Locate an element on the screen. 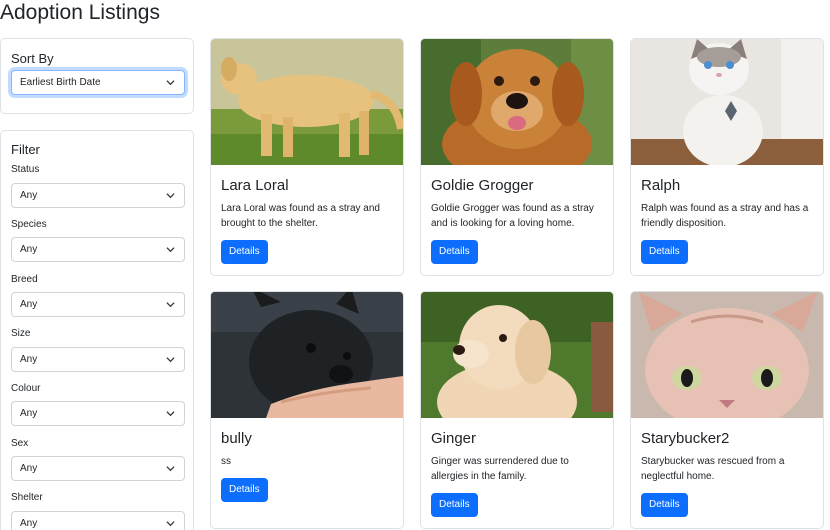 Image resolution: width=830 pixels, height=530 pixels. shelter-select: Any is located at coordinates (98, 520).